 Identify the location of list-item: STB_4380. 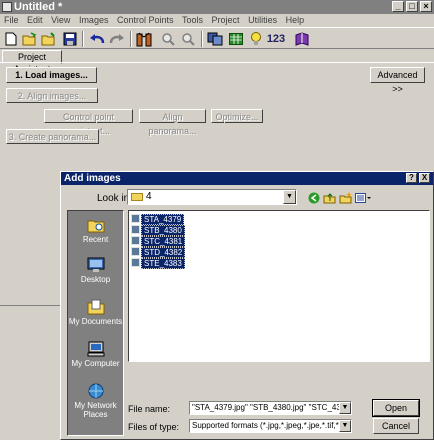
(158, 230).